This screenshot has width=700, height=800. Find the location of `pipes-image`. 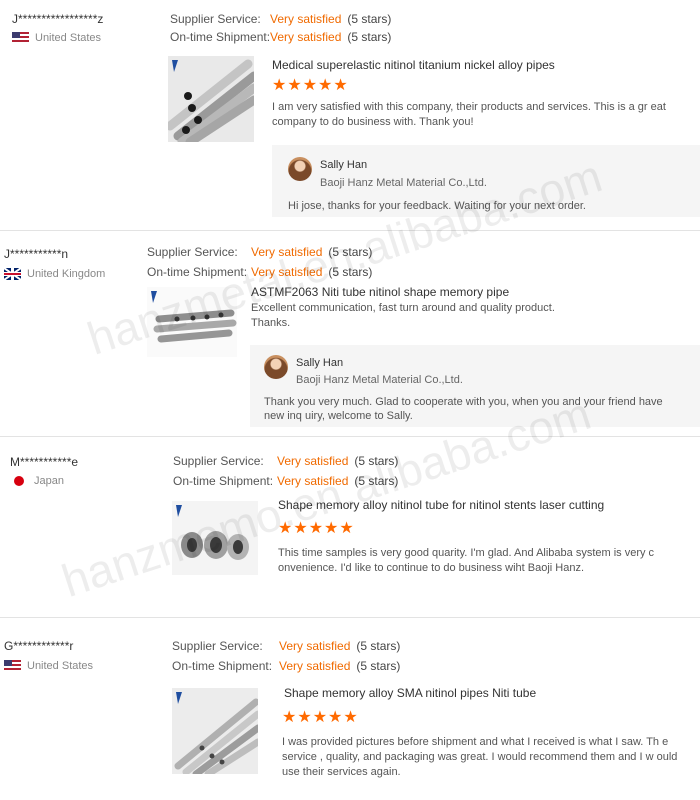

pipes-image is located at coordinates (211, 99).